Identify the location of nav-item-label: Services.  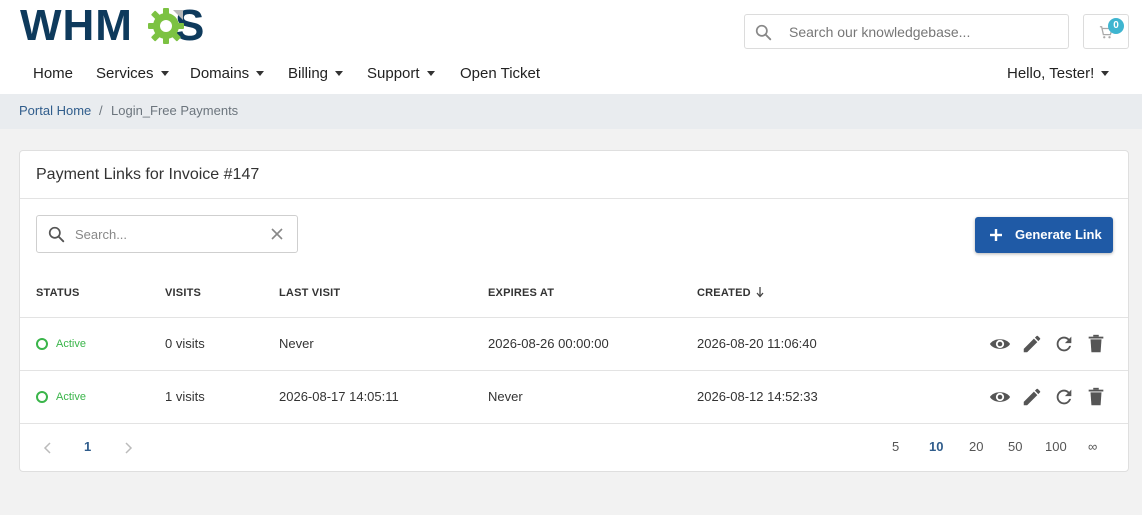
(125, 73).